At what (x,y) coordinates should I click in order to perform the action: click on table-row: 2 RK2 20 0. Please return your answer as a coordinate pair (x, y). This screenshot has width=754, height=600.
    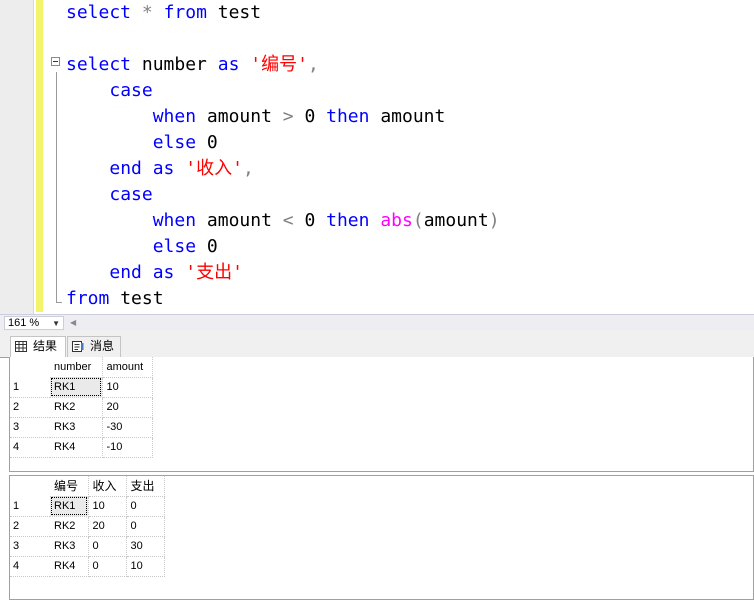
    Looking at the image, I should click on (87, 526).